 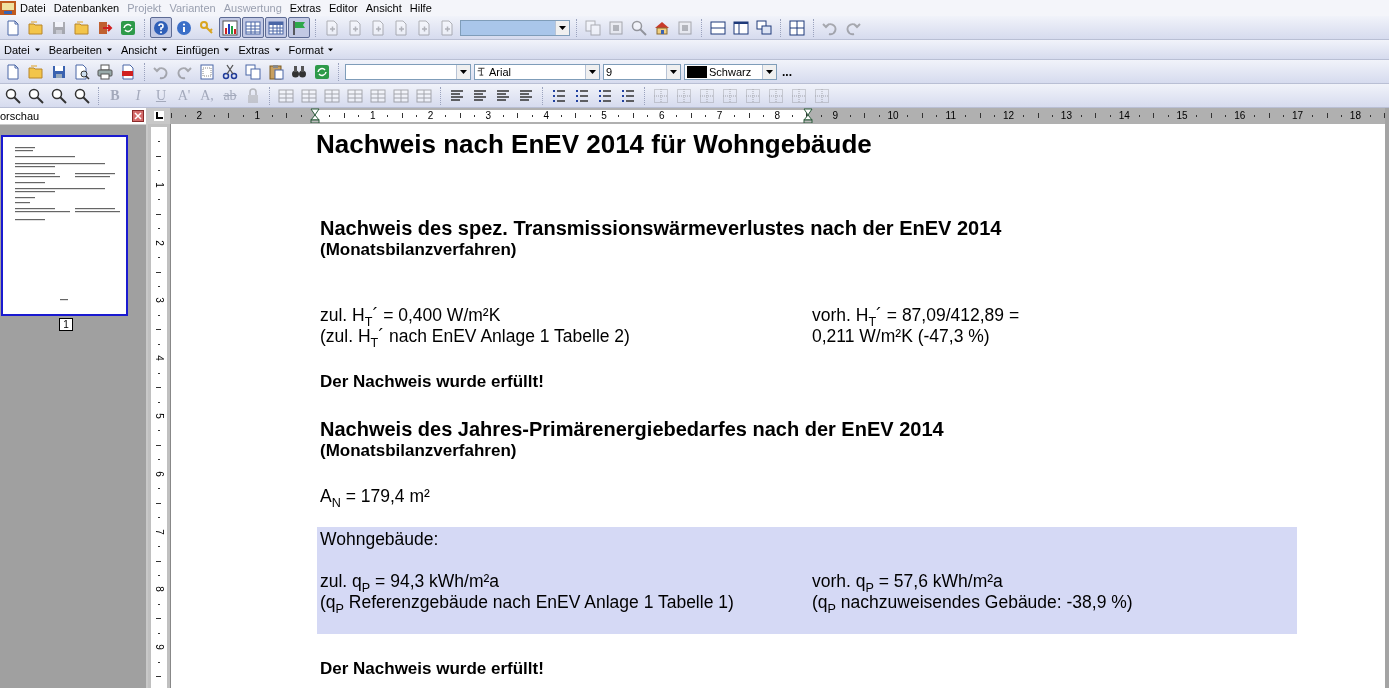 I want to click on flag-button, so click(x=299, y=27).